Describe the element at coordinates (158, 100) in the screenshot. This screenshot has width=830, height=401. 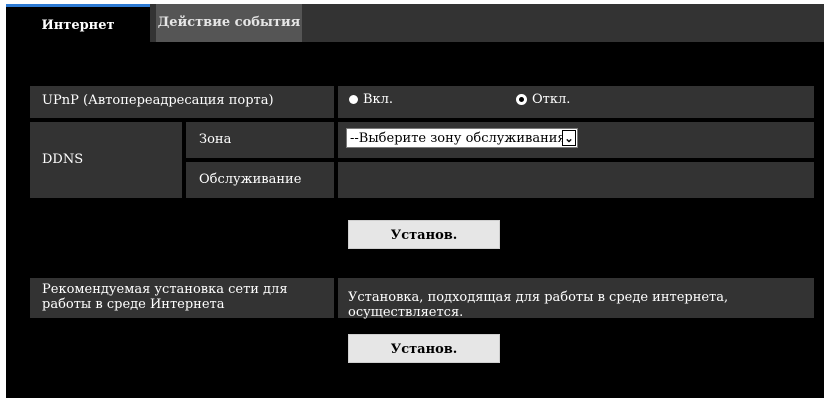
I see `upnp-label: UPnP (Автопереадресация порта)` at that location.